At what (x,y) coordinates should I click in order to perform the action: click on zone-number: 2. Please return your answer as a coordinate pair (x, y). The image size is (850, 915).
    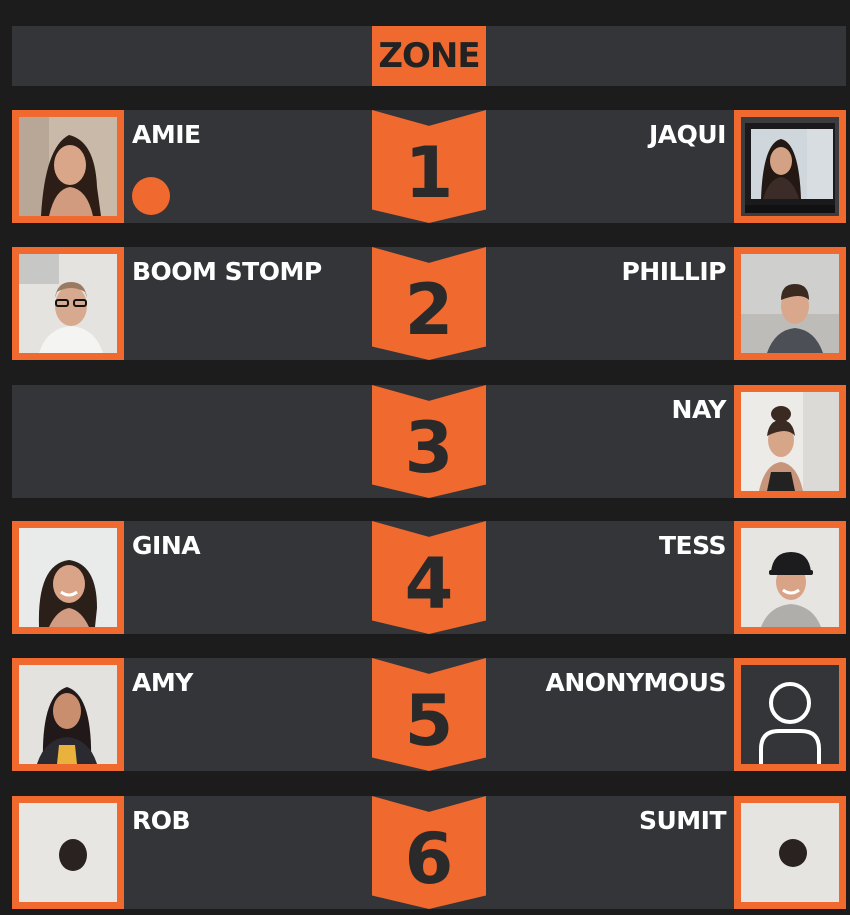
    Looking at the image, I should click on (429, 309).